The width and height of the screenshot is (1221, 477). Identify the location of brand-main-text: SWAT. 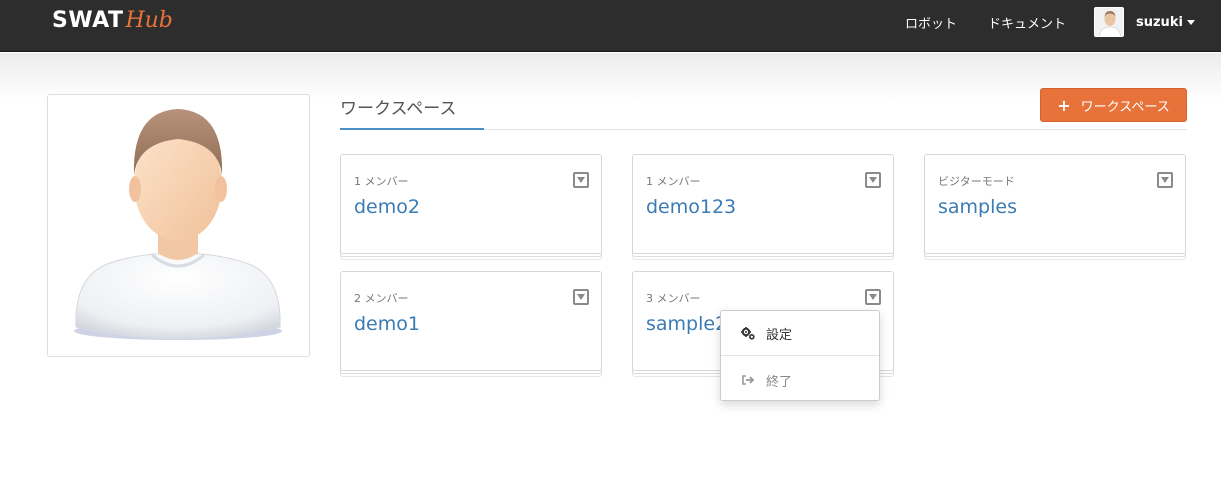
(88, 20).